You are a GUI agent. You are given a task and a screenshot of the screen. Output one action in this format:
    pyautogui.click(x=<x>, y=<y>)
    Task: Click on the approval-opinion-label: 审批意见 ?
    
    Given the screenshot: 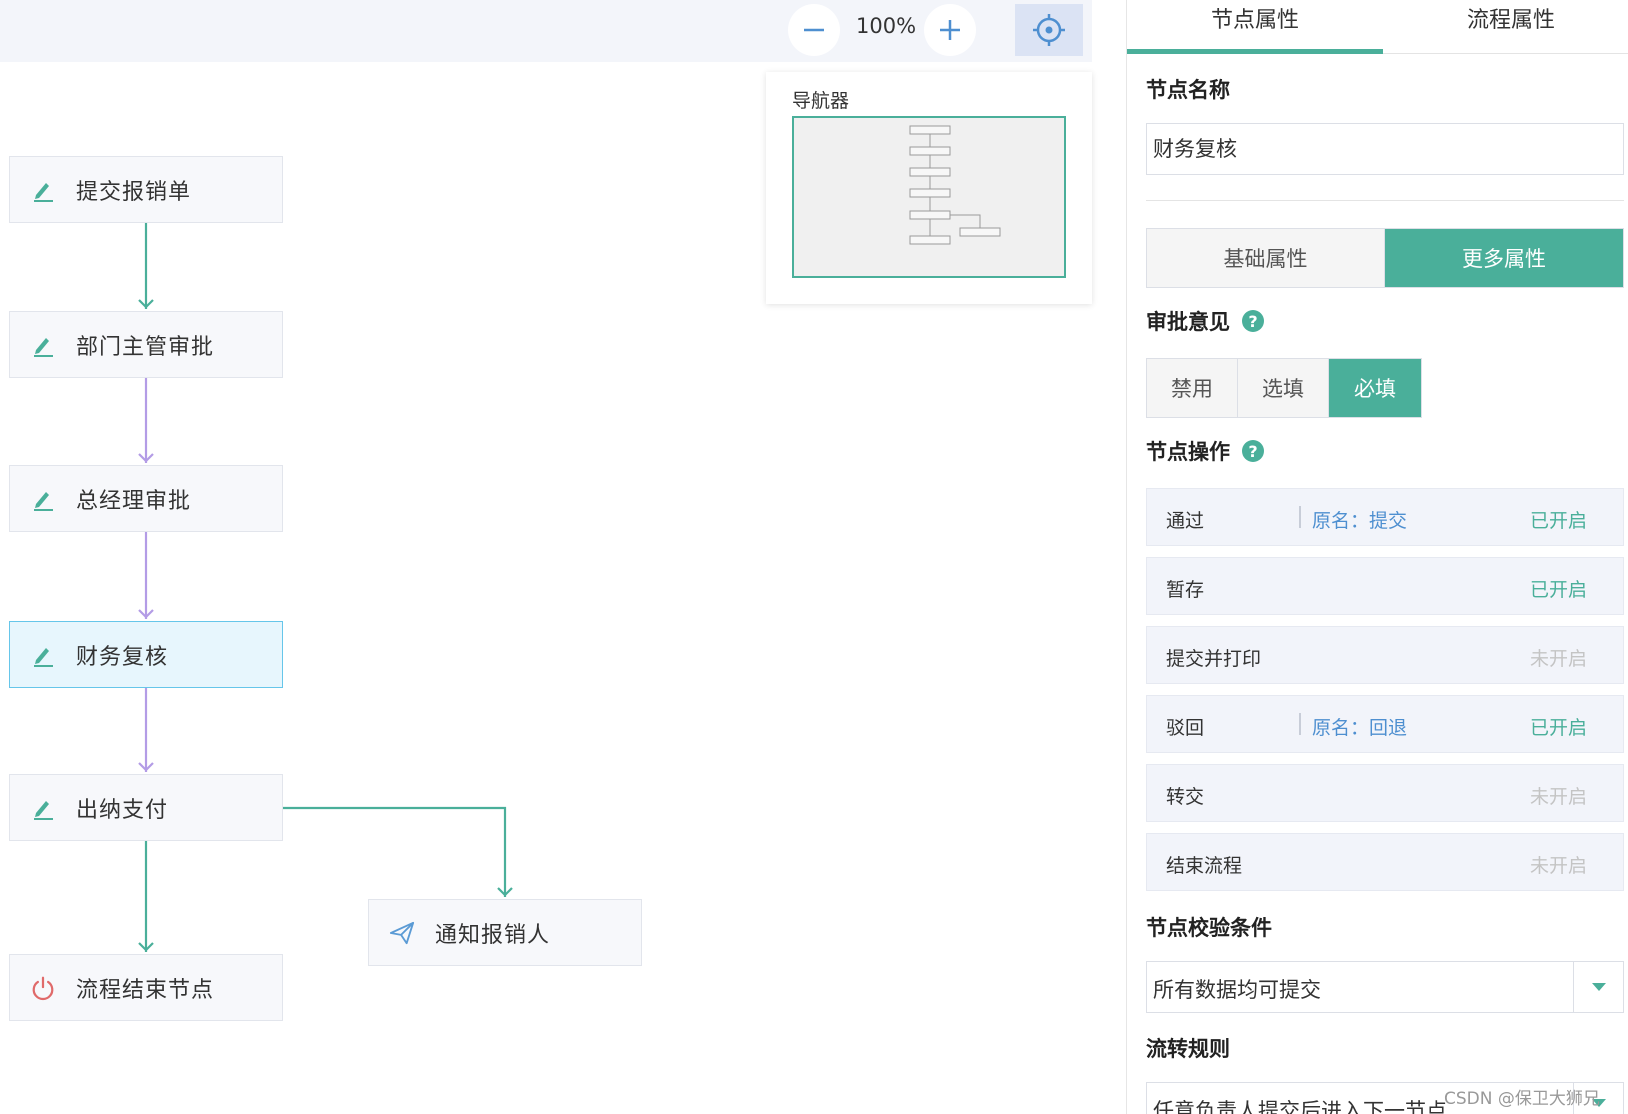 What is the action you would take?
    pyautogui.click(x=1205, y=321)
    